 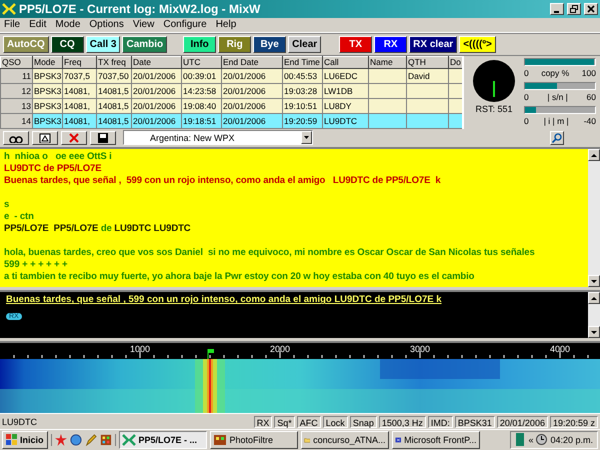 I want to click on toolbar-button: CQ, so click(x=67, y=44).